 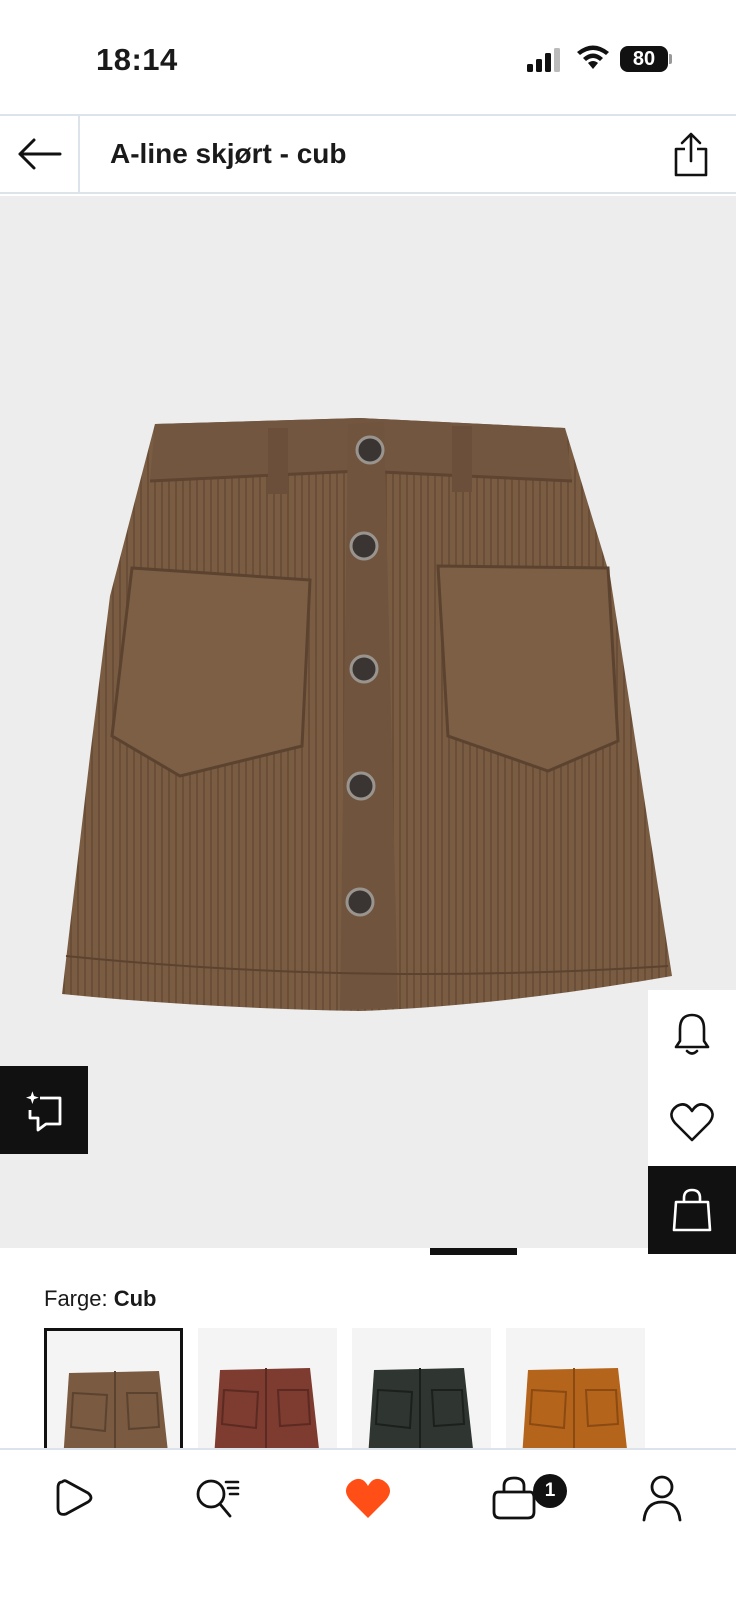 I want to click on share-icon, so click(x=691, y=154).